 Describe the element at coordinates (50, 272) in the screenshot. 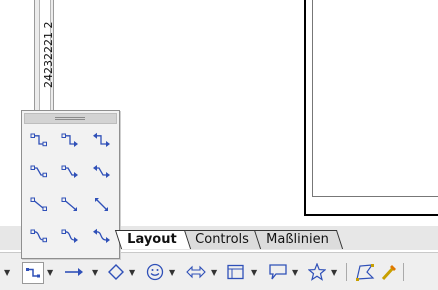

I see `connector-dropdown-caret: ▼` at that location.